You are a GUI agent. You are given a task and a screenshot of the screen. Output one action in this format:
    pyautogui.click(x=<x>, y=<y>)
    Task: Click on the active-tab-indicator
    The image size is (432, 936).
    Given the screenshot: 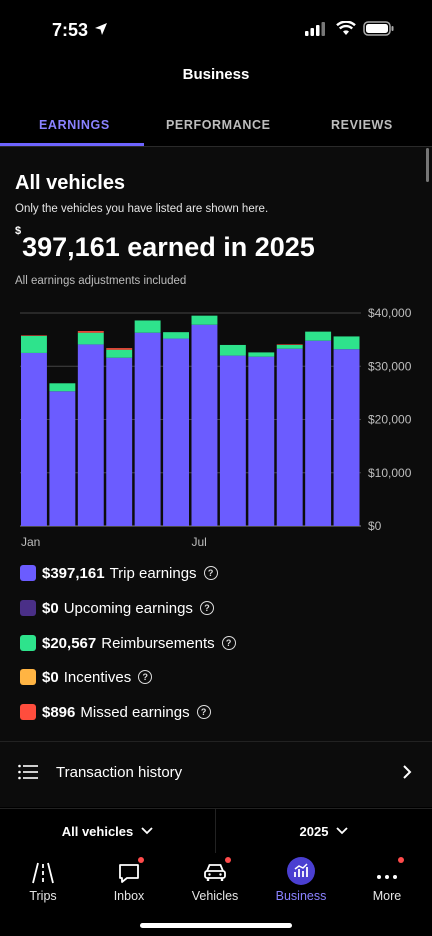 What is the action you would take?
    pyautogui.click(x=72, y=144)
    